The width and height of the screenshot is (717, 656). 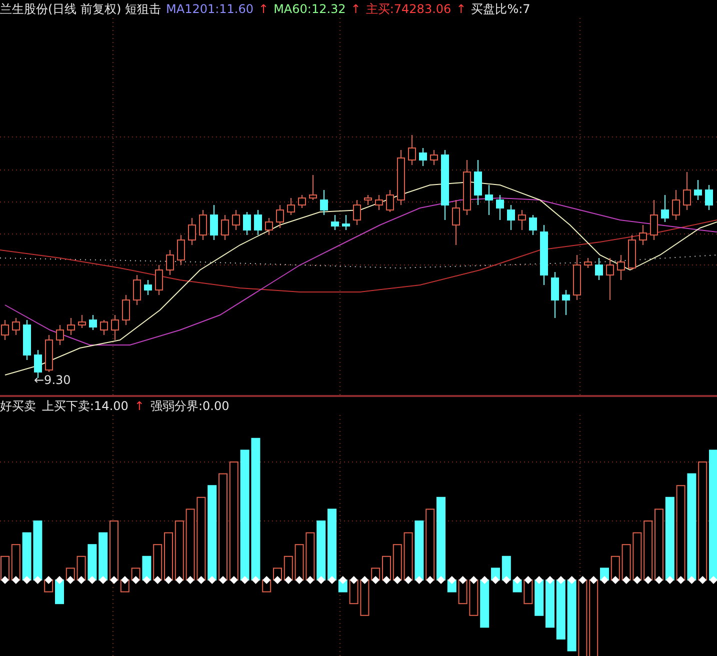 What do you see at coordinates (52, 380) in the screenshot?
I see `price-label: ←9.30` at bounding box center [52, 380].